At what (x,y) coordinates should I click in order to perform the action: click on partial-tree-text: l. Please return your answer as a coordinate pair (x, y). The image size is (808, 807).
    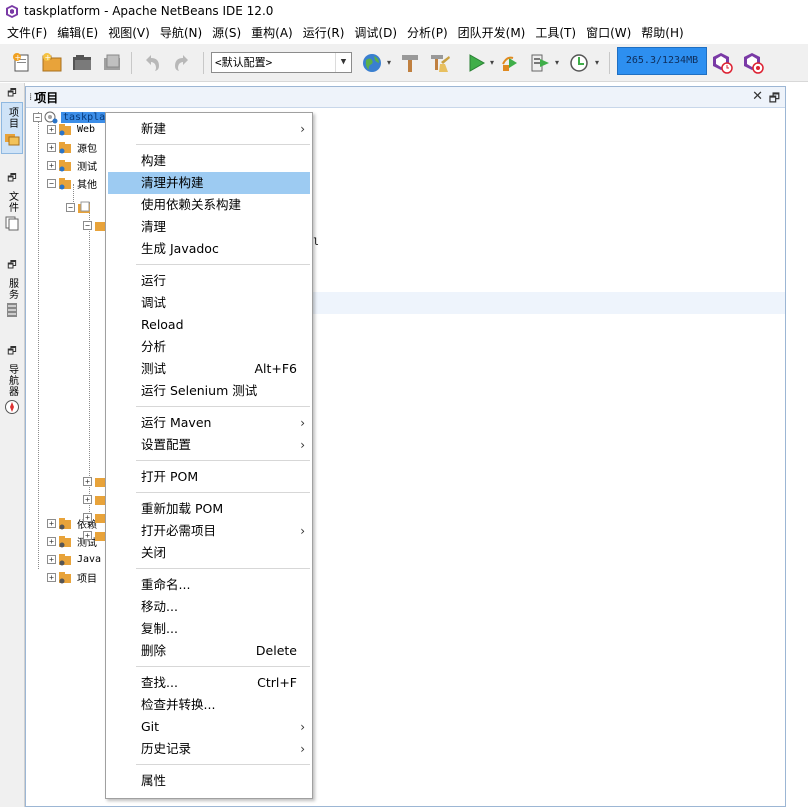
    Looking at the image, I should click on (316, 242).